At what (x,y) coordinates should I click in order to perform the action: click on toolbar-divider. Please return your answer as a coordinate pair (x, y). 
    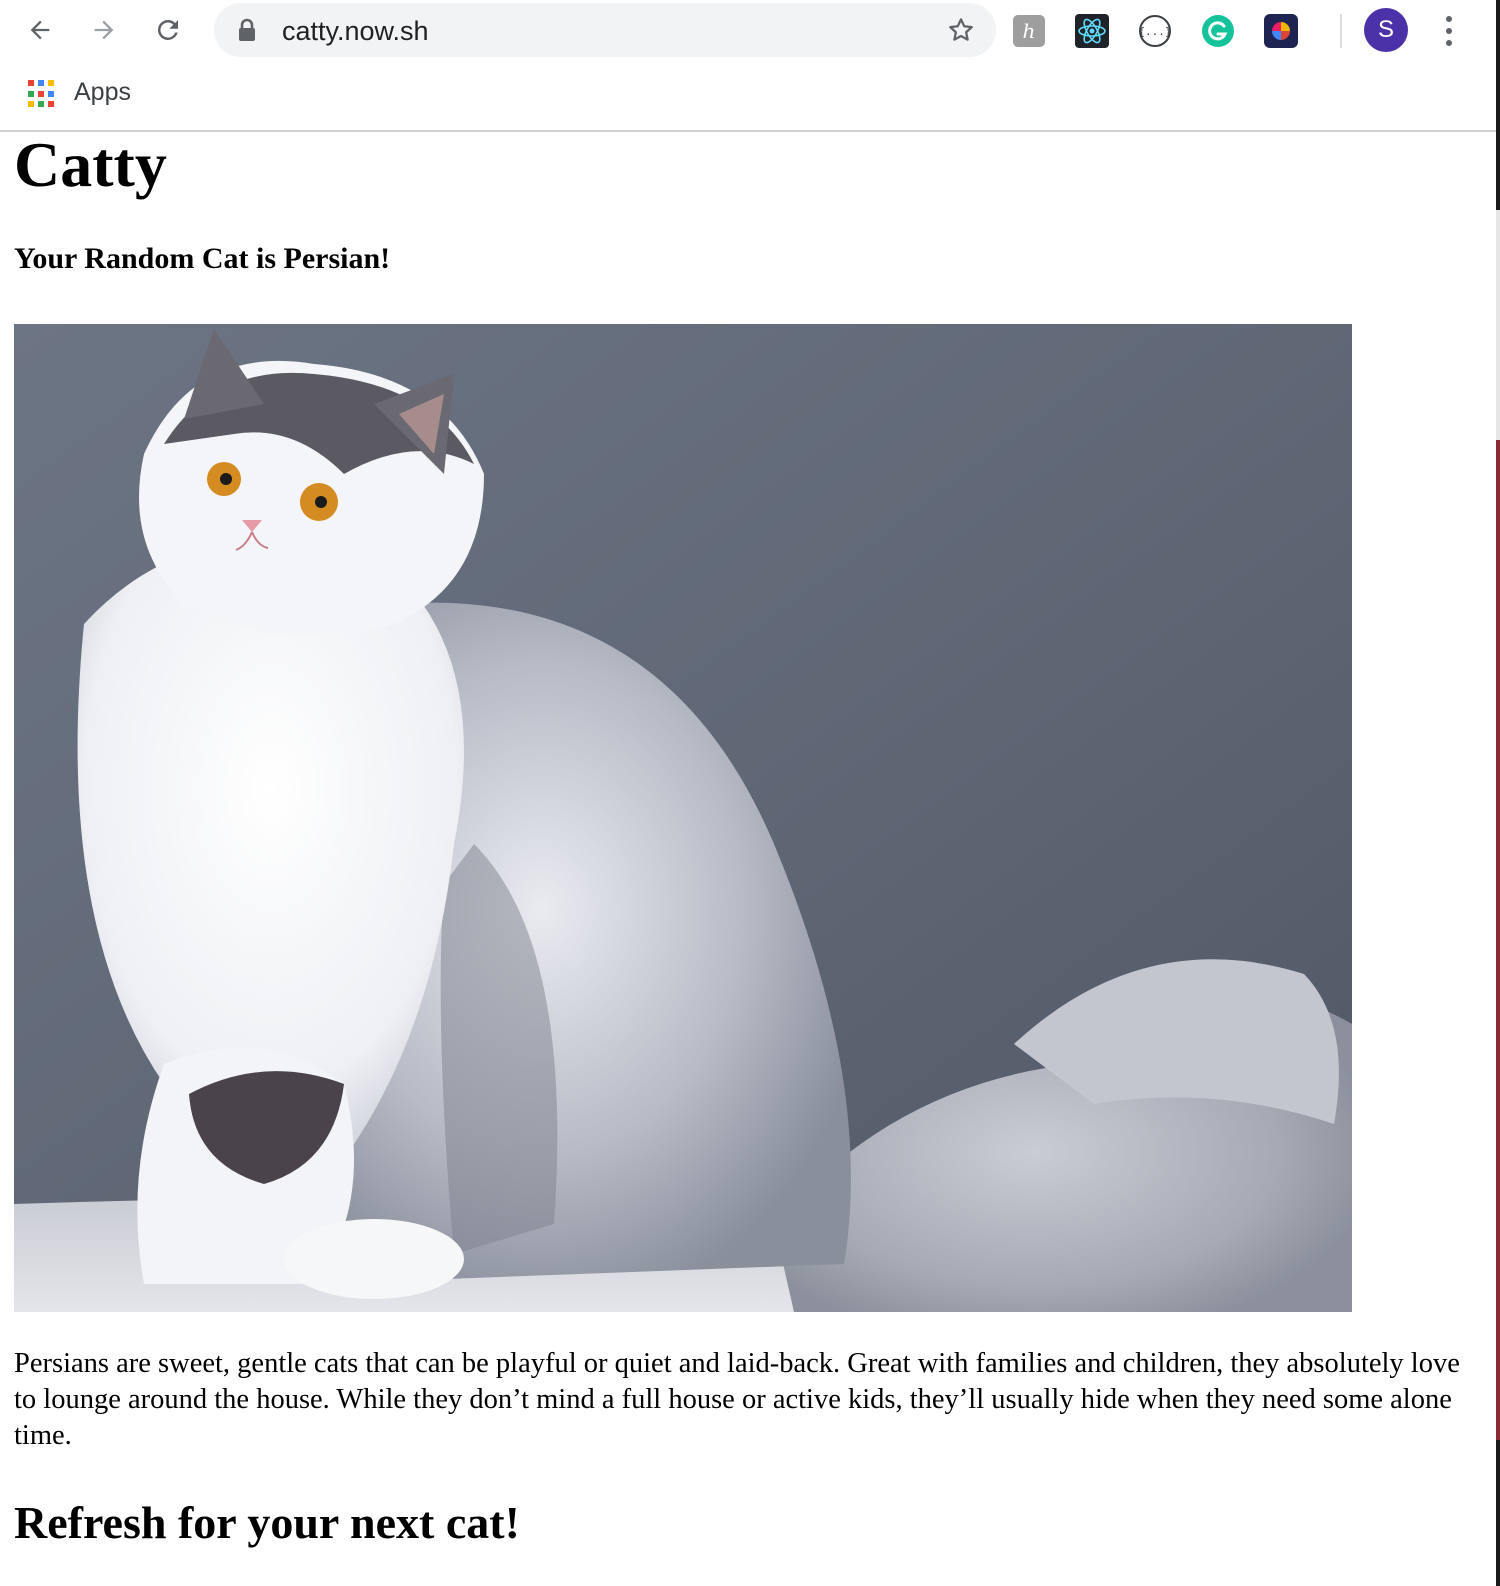
    Looking at the image, I should click on (1341, 31).